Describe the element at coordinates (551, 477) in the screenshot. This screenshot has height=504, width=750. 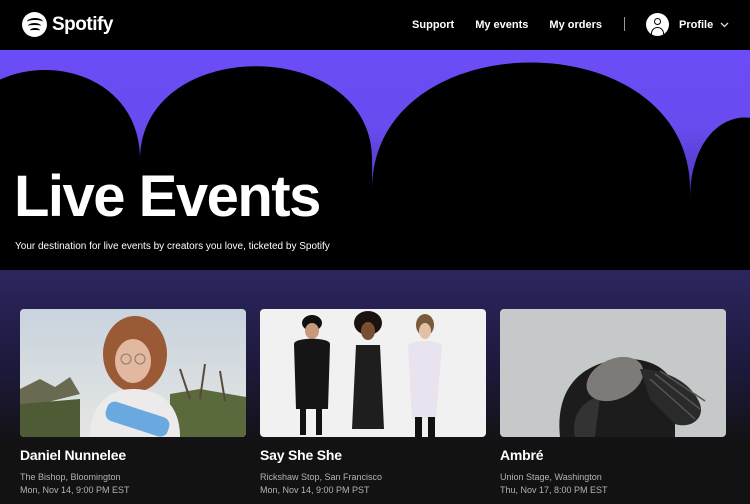
I see `event-venue: Union Stage, Washington` at that location.